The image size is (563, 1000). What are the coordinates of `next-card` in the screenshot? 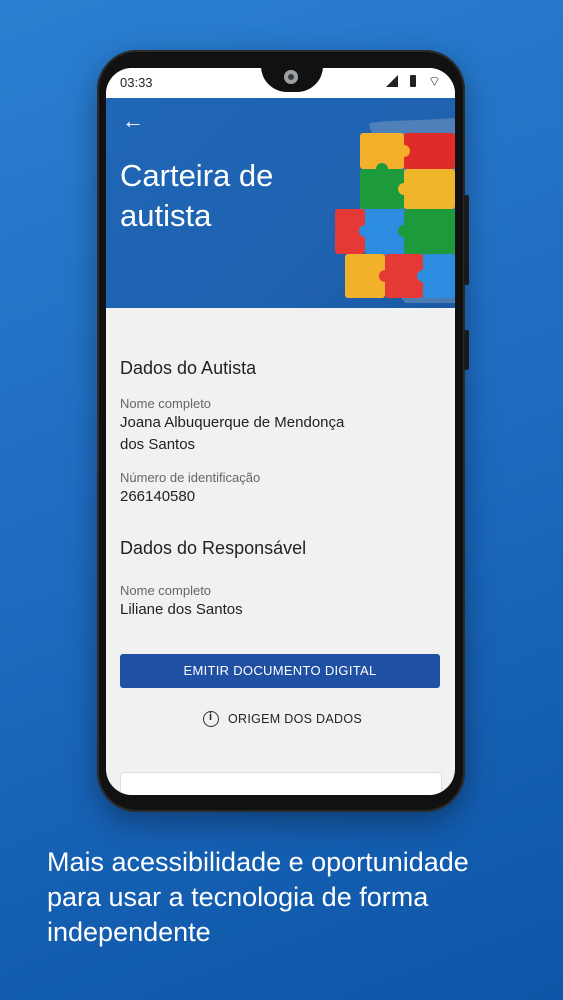 It's located at (281, 783).